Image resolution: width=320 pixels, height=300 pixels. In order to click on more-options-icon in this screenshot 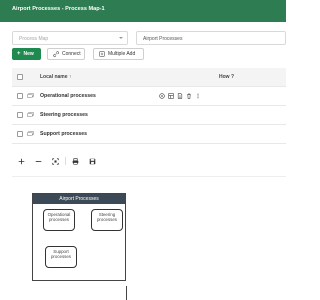, I will do `click(198, 96)`.